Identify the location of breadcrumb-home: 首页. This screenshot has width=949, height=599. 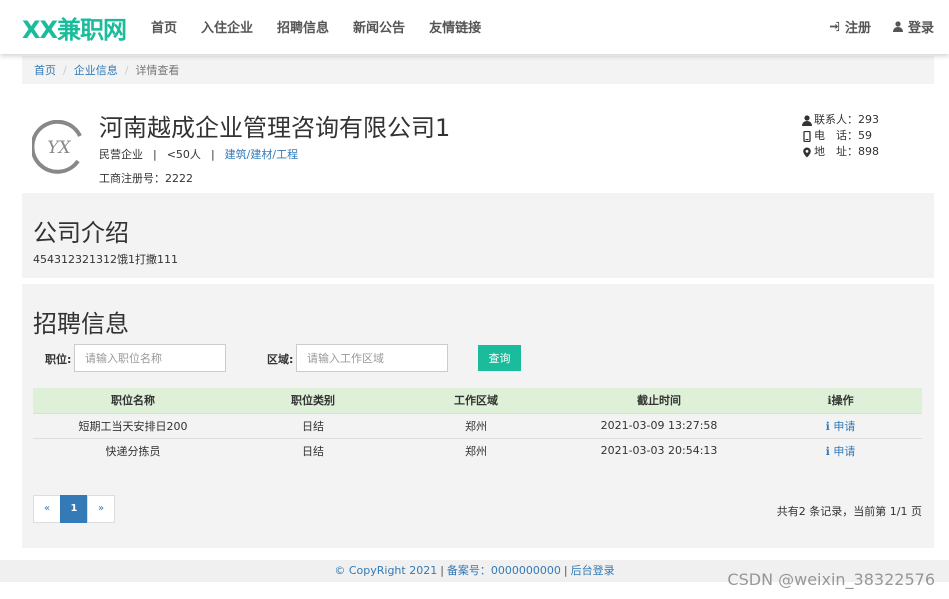
(45, 70).